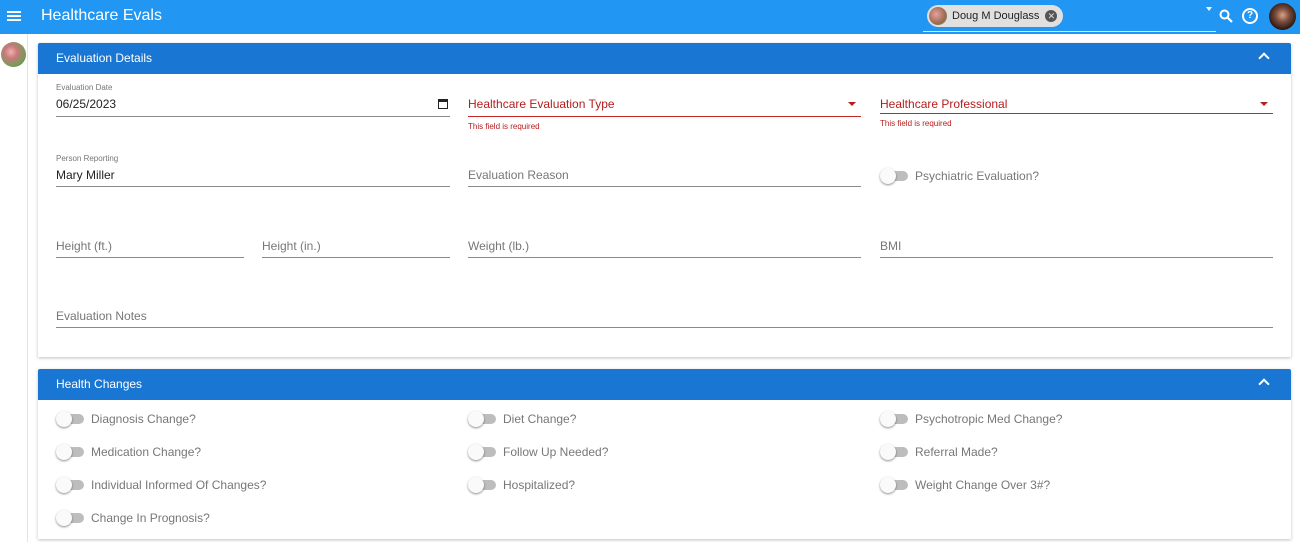 The height and width of the screenshot is (542, 1300). What do you see at coordinates (86, 104) in the screenshot?
I see `field-value: 06/25/2023` at bounding box center [86, 104].